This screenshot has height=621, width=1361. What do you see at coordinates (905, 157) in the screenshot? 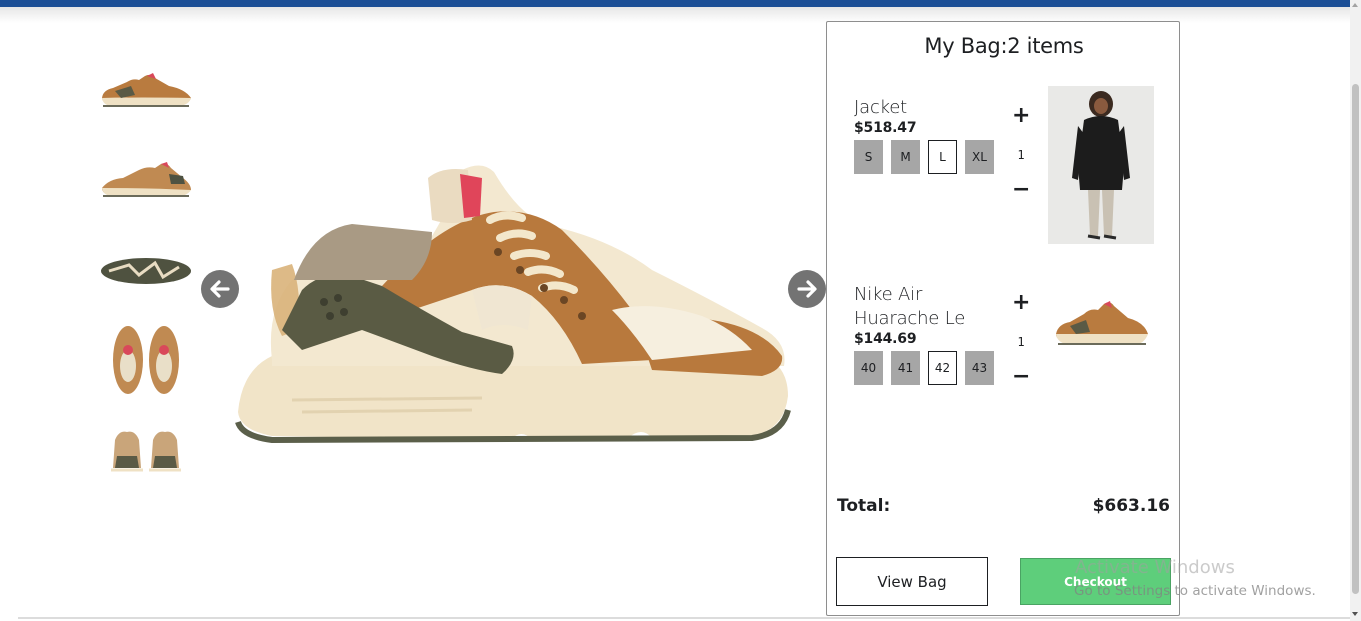
I see `size-option: M` at bounding box center [905, 157].